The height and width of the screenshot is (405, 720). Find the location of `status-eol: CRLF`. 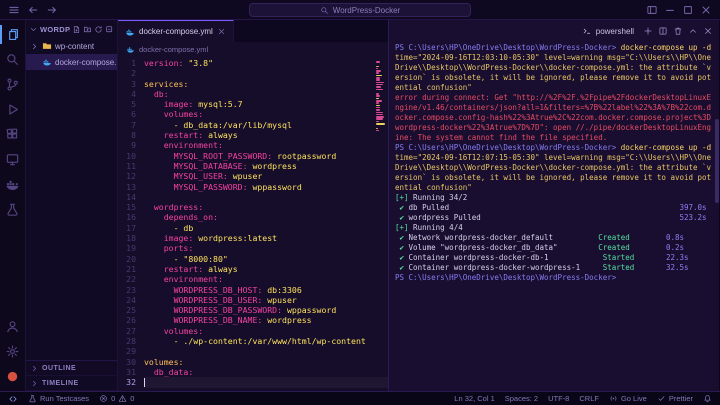

status-eol: CRLF is located at coordinates (589, 398).